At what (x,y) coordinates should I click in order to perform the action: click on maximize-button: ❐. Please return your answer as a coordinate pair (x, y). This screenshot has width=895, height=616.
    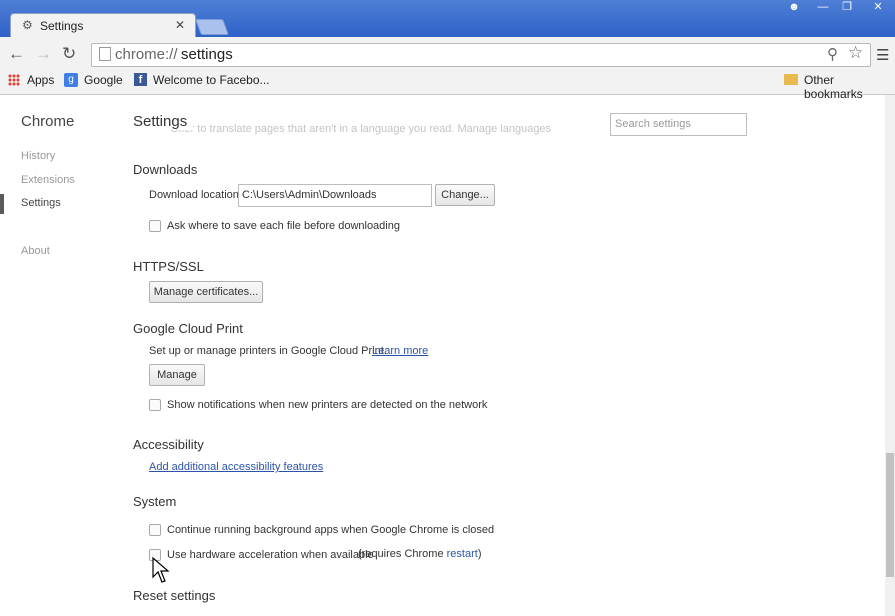
    Looking at the image, I should click on (847, 8).